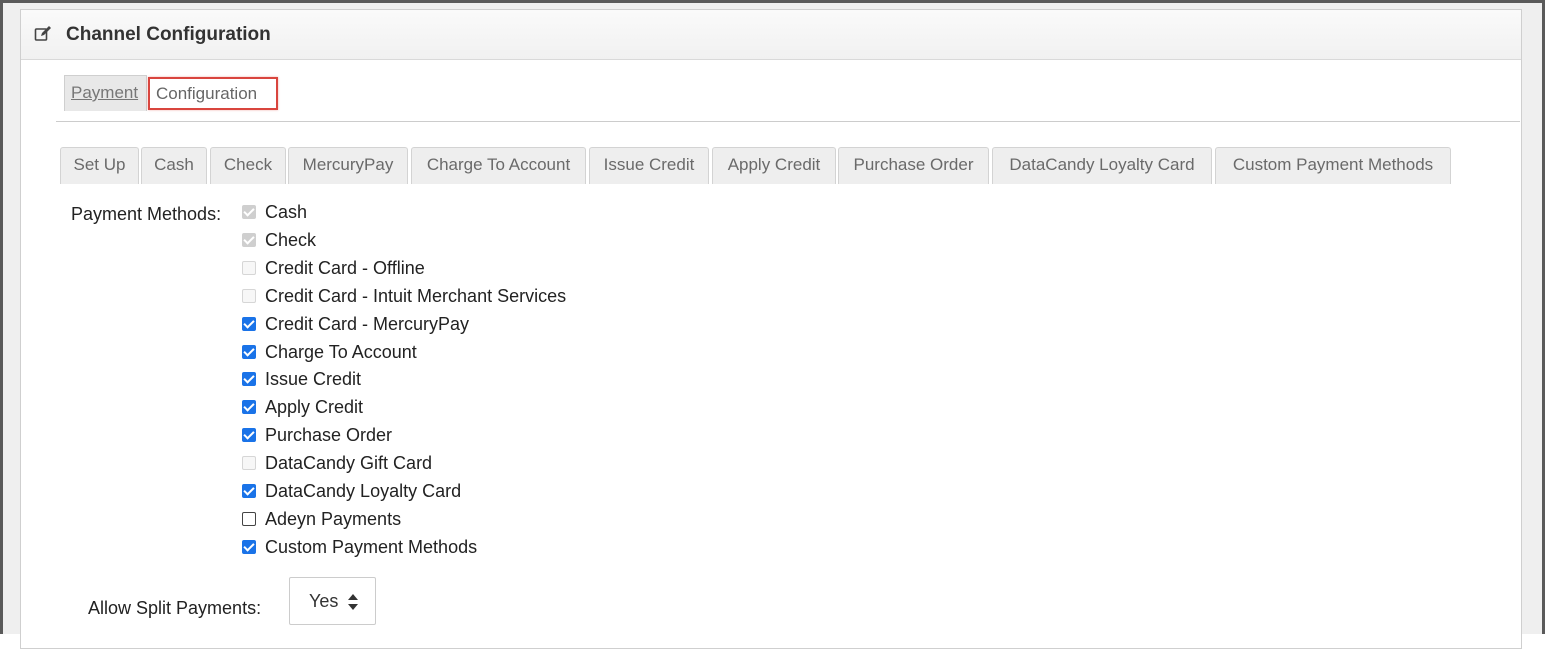 The height and width of the screenshot is (649, 1545). Describe the element at coordinates (175, 608) in the screenshot. I see `allow-split-payments-label: Allow Split Payments:` at that location.